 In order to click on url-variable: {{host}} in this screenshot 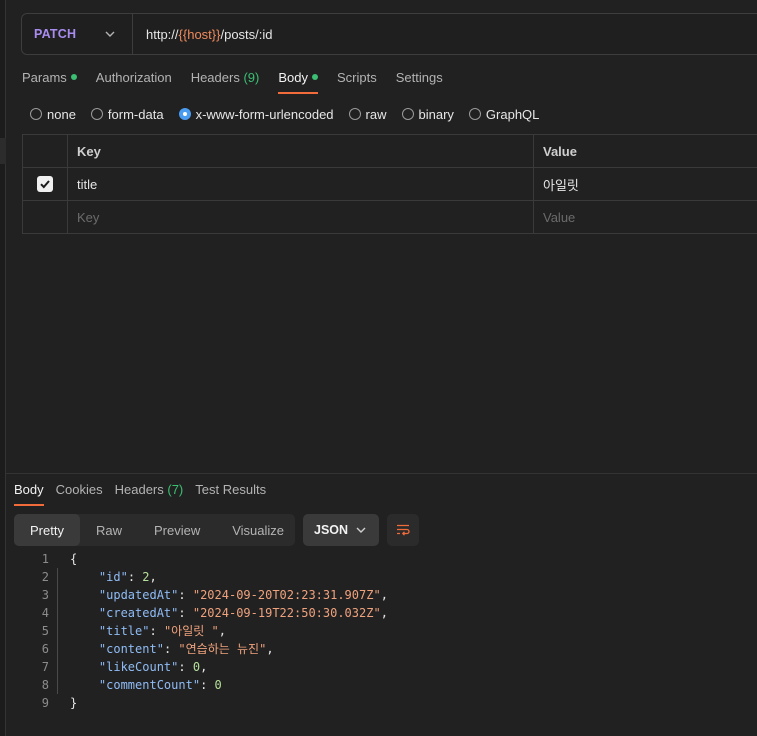, I will do `click(199, 34)`.